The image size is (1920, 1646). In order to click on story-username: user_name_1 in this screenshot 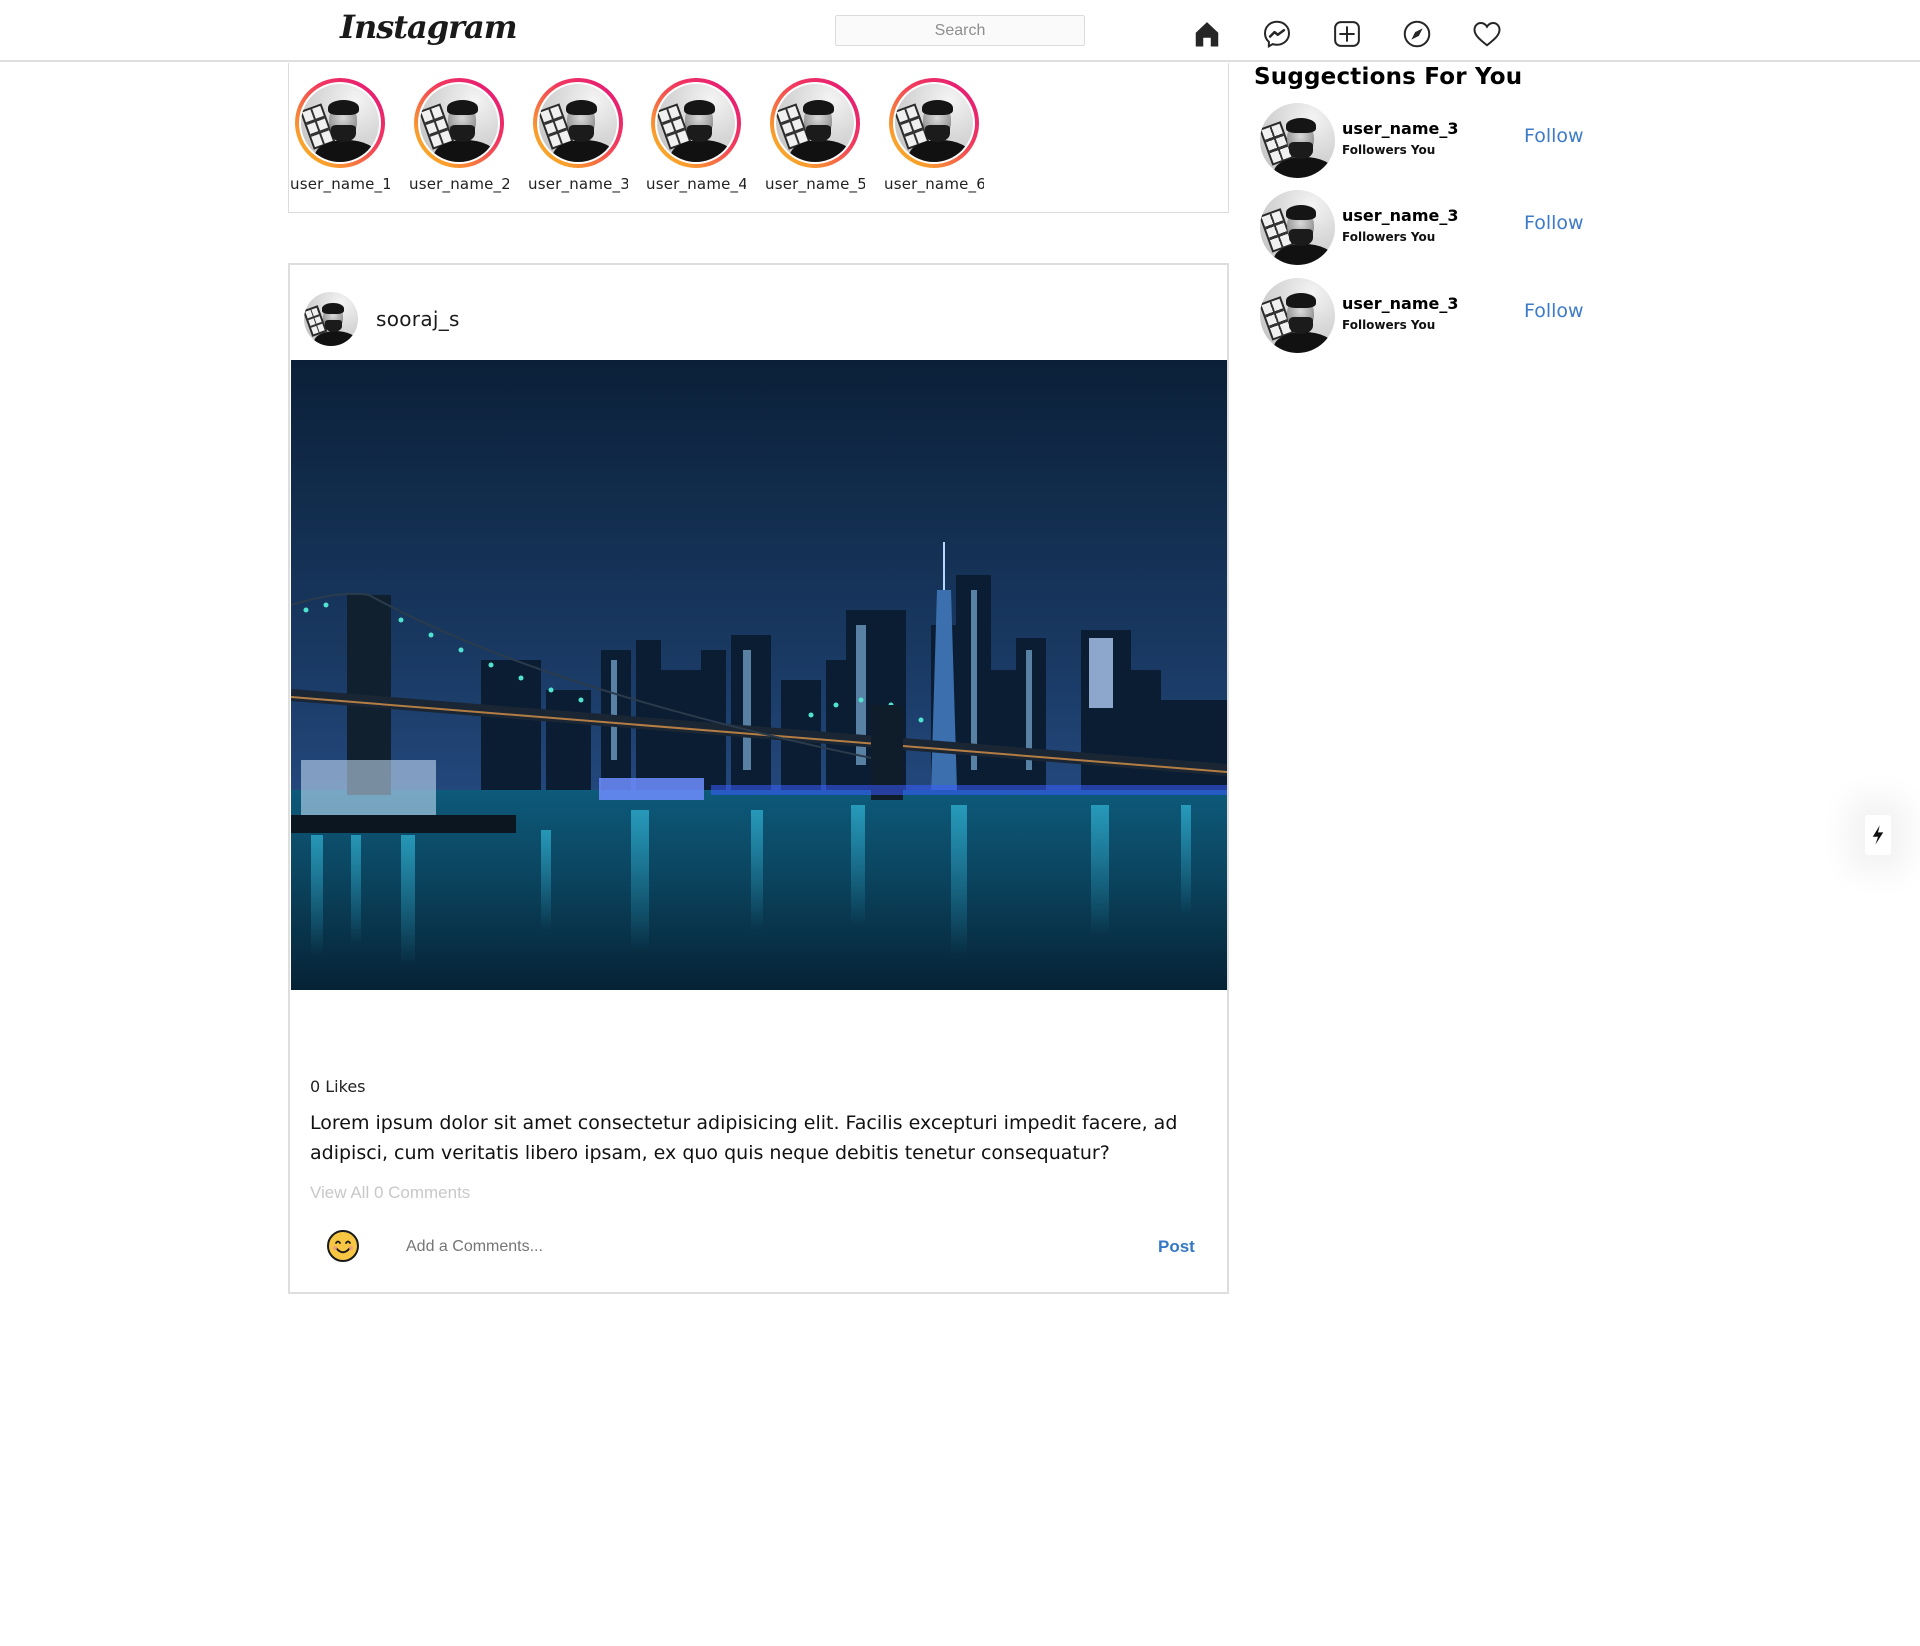, I will do `click(340, 184)`.